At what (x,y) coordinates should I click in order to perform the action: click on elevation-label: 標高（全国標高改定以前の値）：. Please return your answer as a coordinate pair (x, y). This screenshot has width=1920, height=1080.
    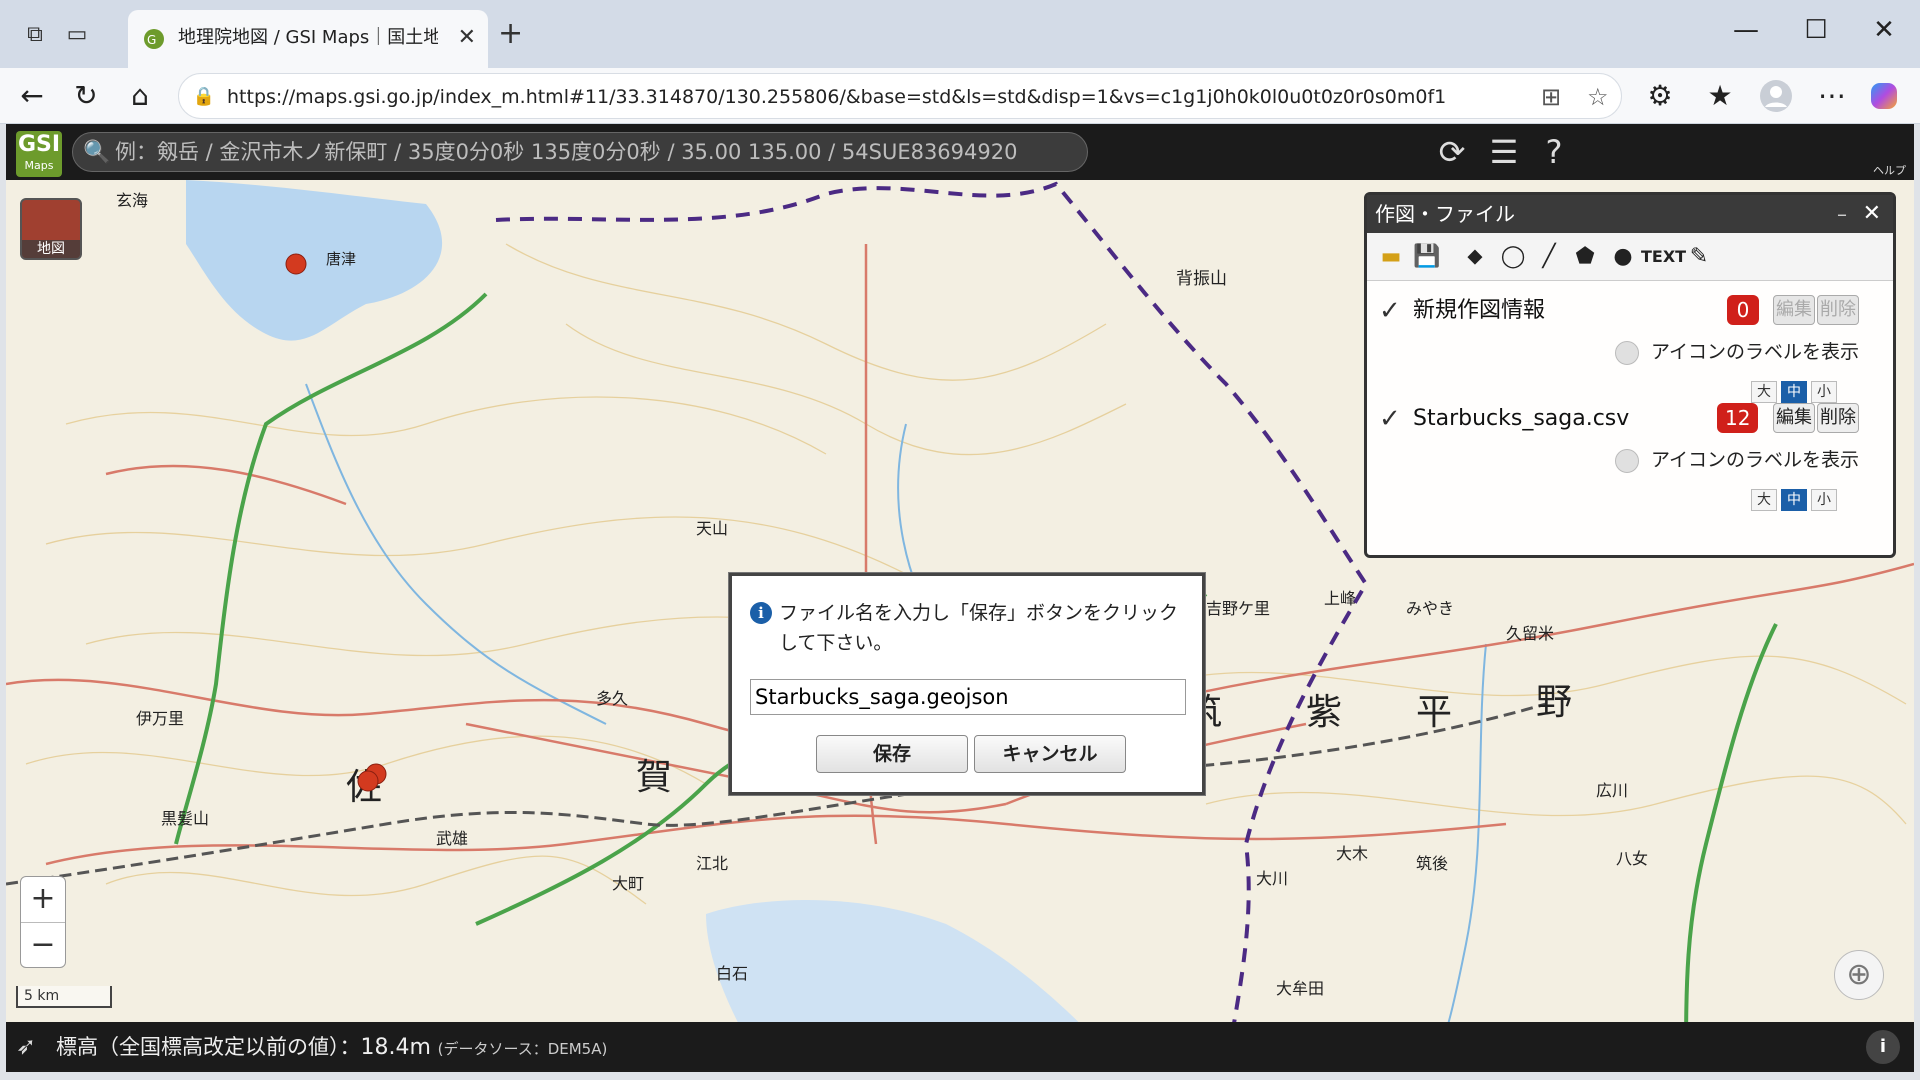
    Looking at the image, I should click on (208, 1047).